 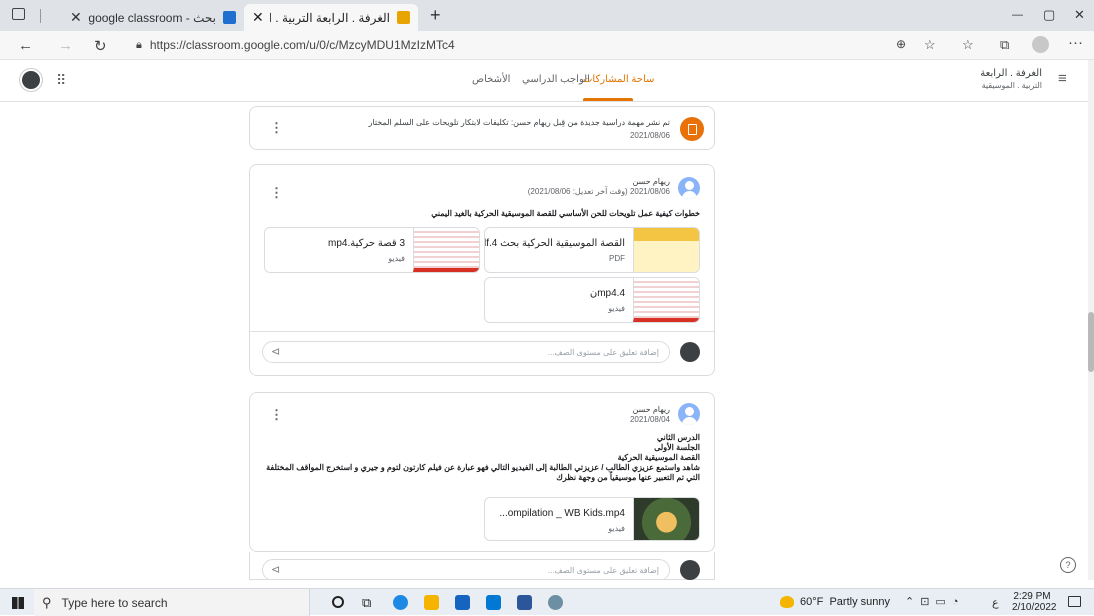 What do you see at coordinates (666, 250) in the screenshot?
I see `pdf-thumbnail` at bounding box center [666, 250].